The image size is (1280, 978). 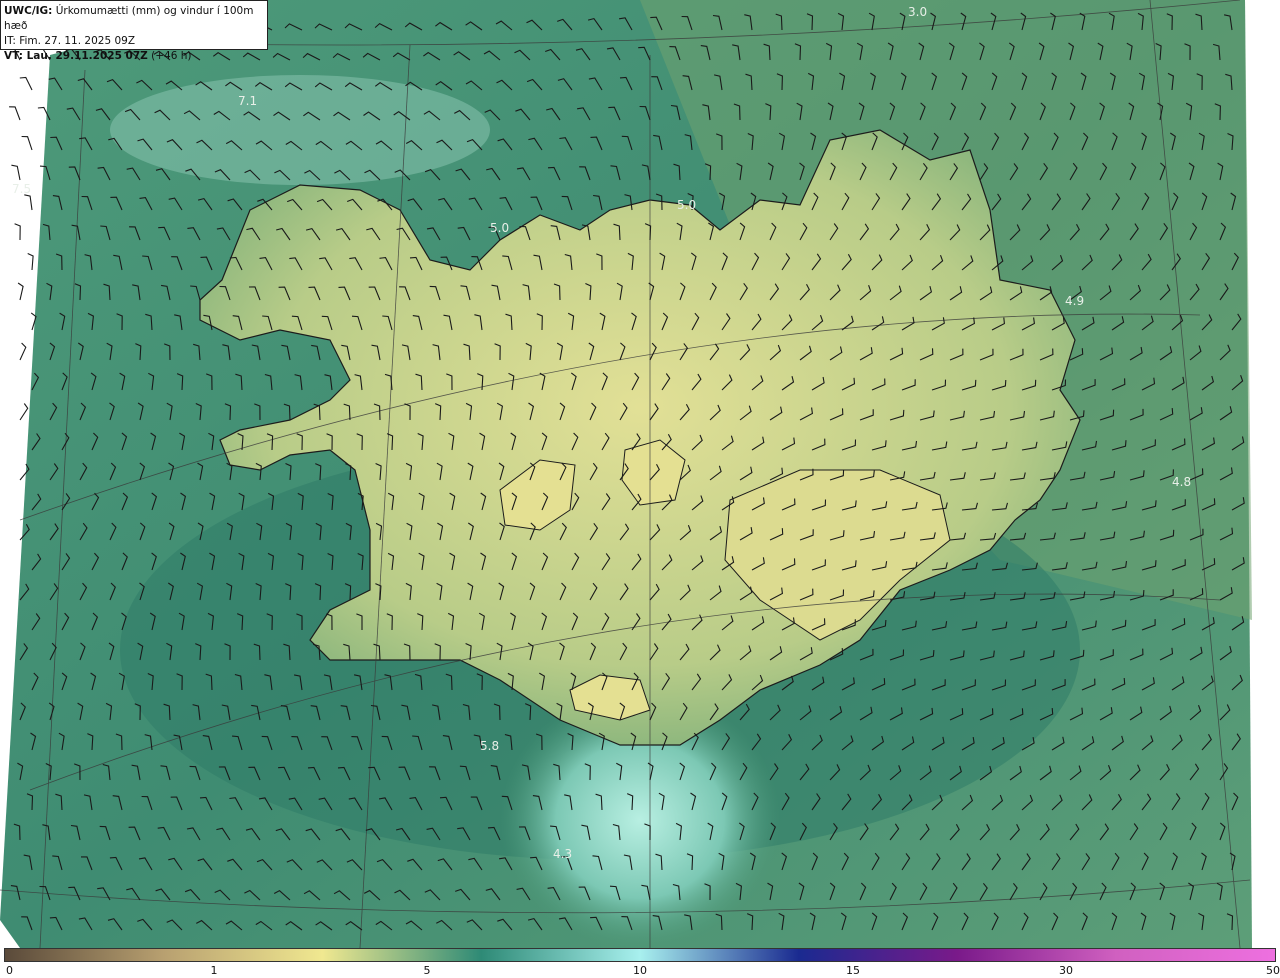 What do you see at coordinates (28, 11) in the screenshot?
I see `model-name: UWC/IG:` at bounding box center [28, 11].